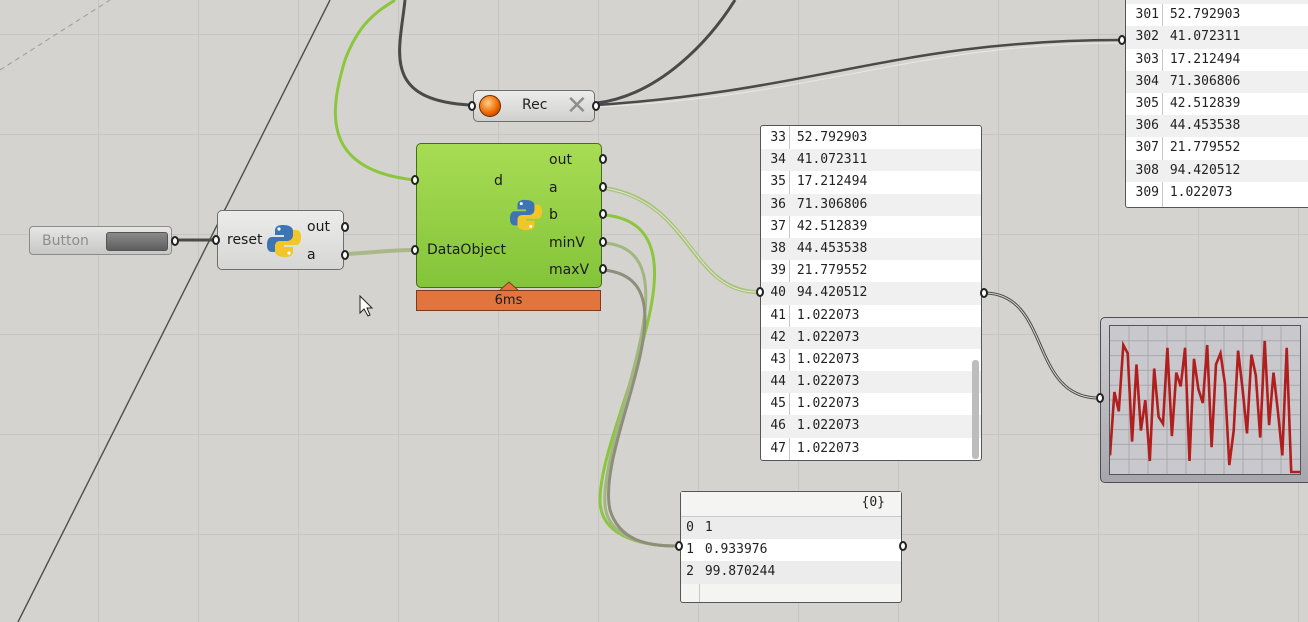 The image size is (1308, 622). I want to click on panel-scrollbar, so click(975, 409).